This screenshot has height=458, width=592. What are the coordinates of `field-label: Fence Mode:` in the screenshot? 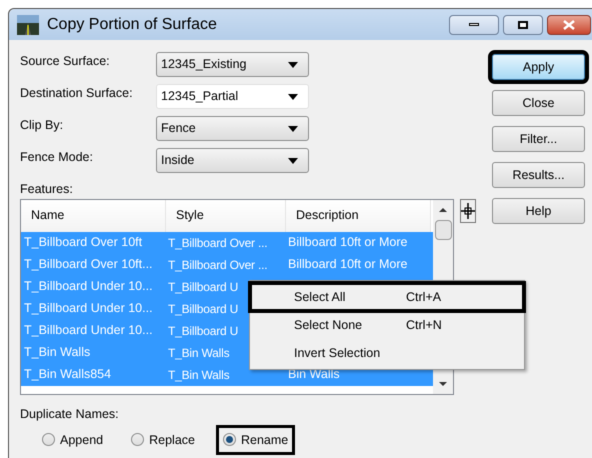 It's located at (57, 157).